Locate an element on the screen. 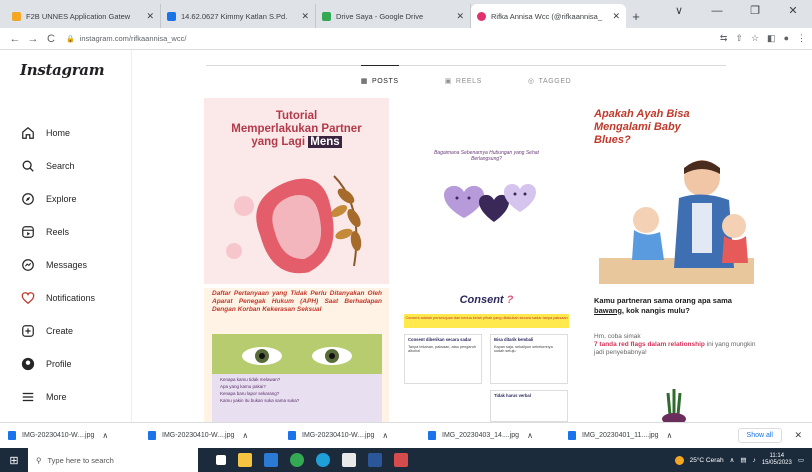  tagged-icon: ◎ is located at coordinates (531, 81).